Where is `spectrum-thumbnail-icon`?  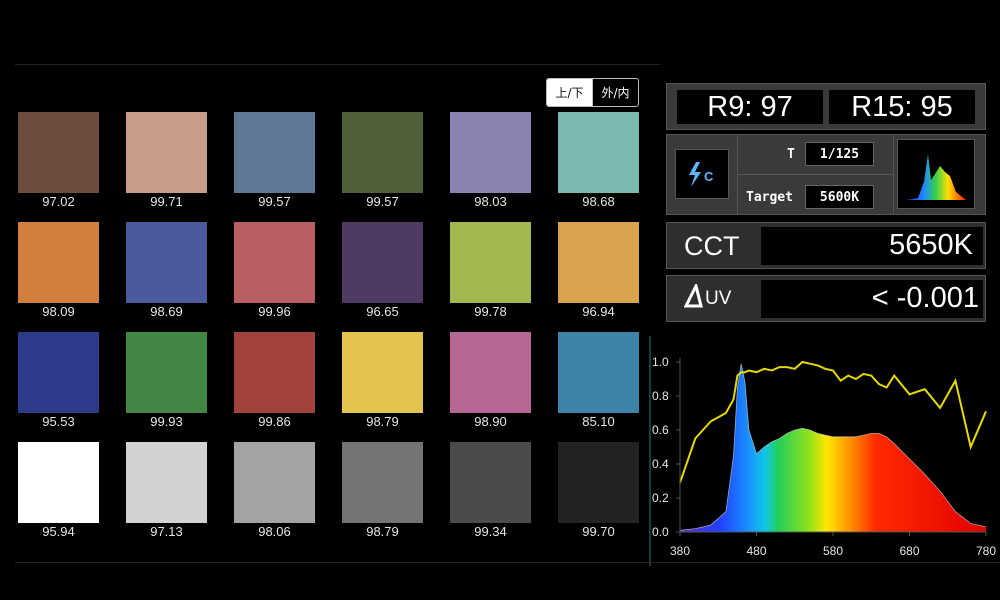
spectrum-thumbnail-icon is located at coordinates (936, 177).